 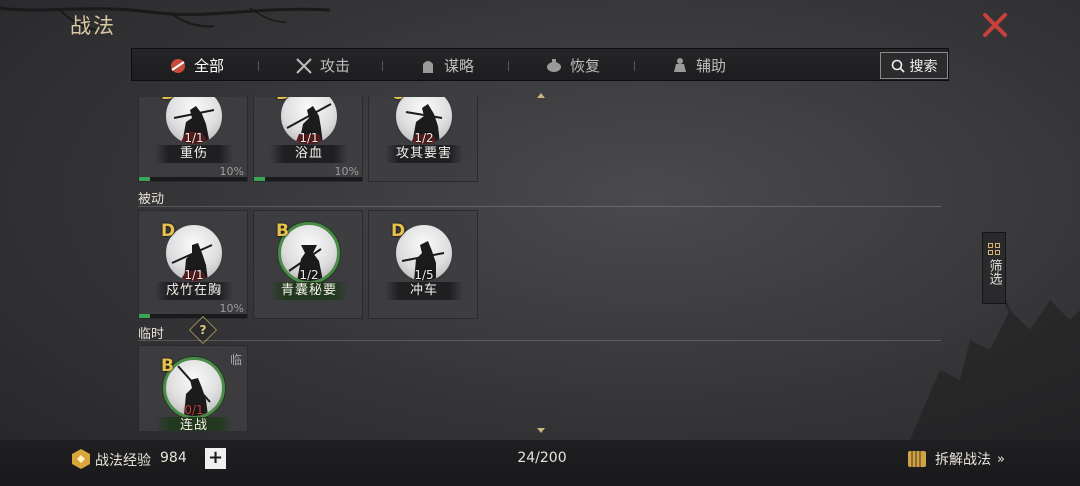 What do you see at coordinates (898, 66) in the screenshot?
I see `search-icon` at bounding box center [898, 66].